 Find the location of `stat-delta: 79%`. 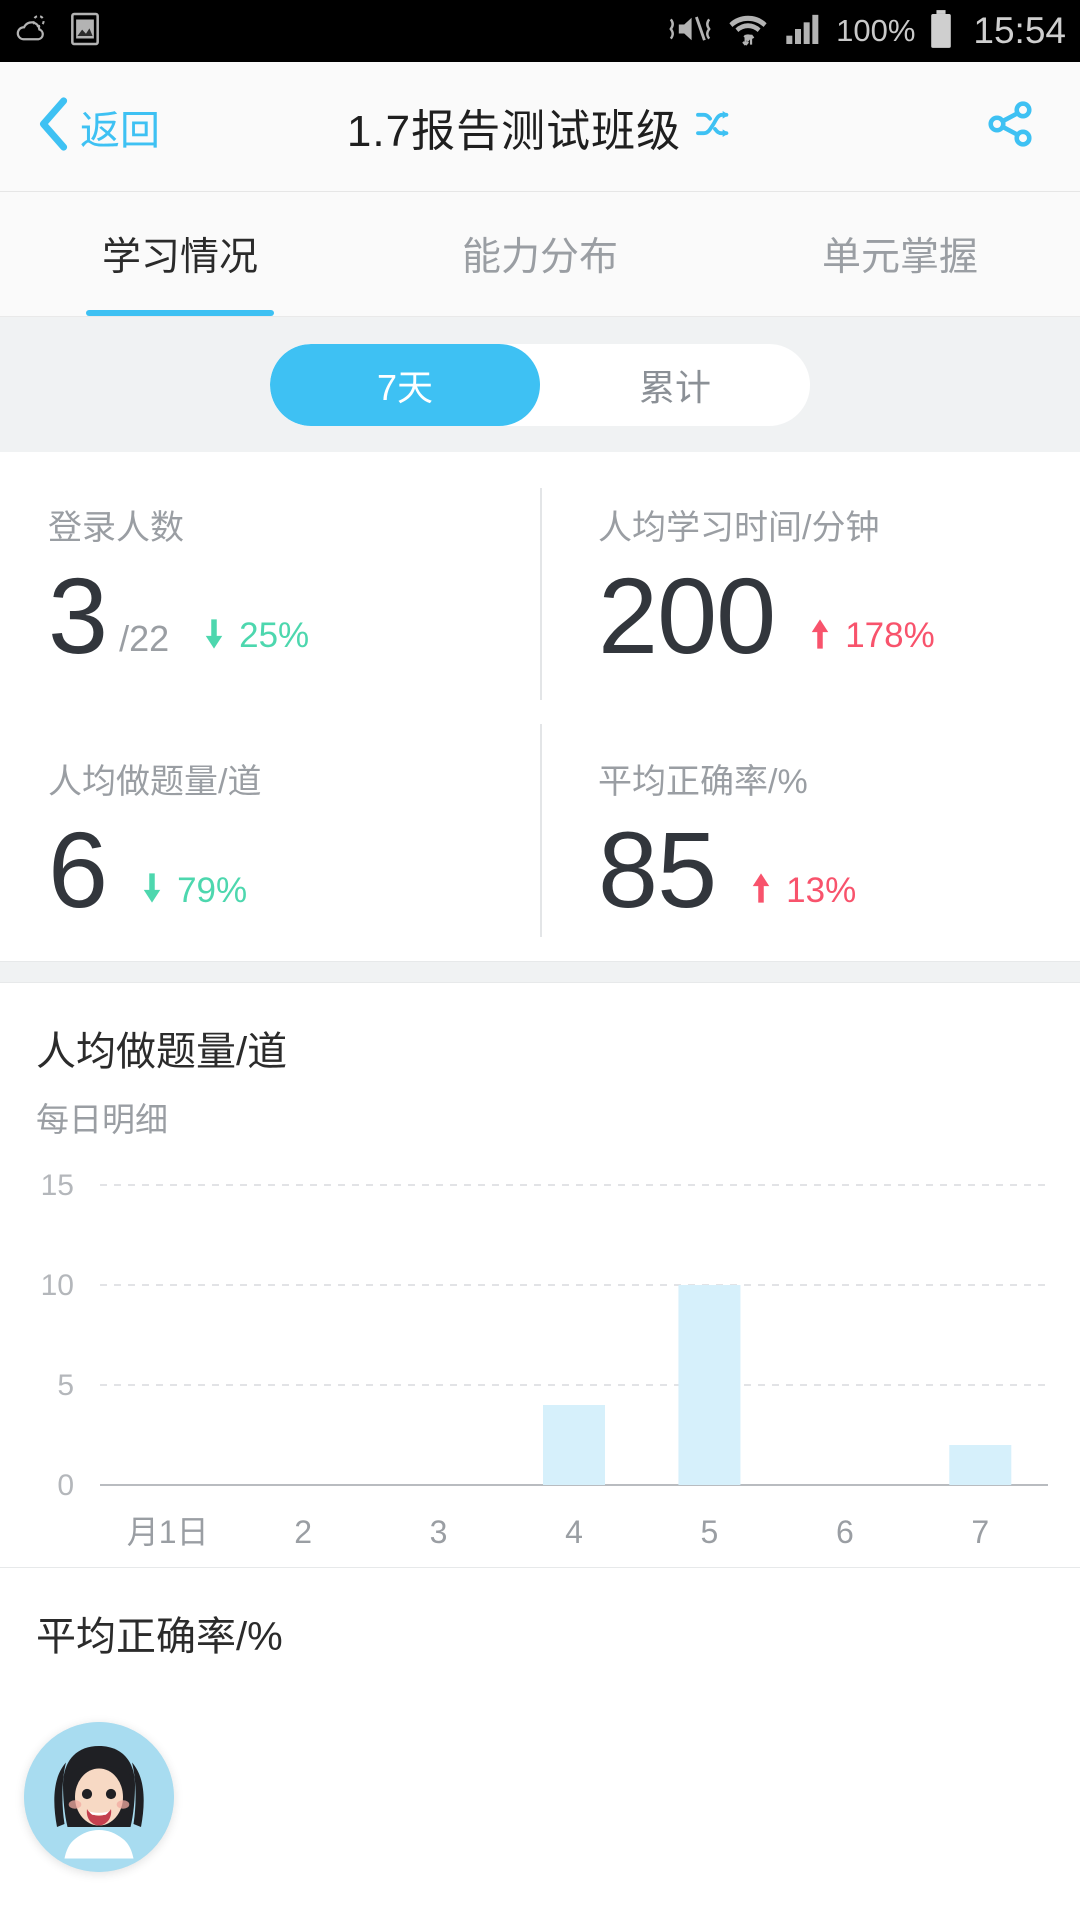

stat-delta: 79% is located at coordinates (194, 899).